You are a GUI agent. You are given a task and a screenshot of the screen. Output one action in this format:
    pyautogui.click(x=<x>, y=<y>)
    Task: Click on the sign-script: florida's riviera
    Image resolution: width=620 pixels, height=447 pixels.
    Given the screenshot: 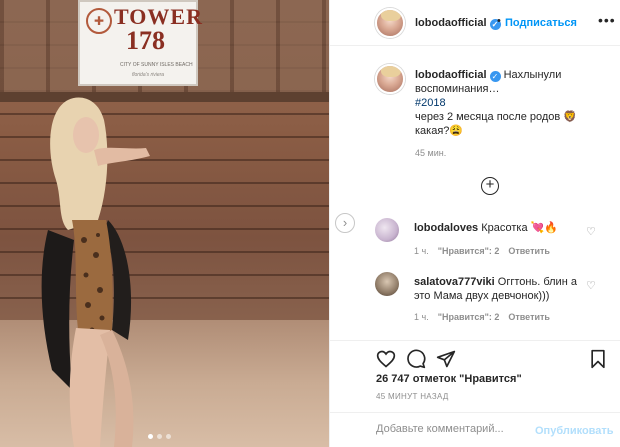 What is the action you would take?
    pyautogui.click(x=148, y=75)
    